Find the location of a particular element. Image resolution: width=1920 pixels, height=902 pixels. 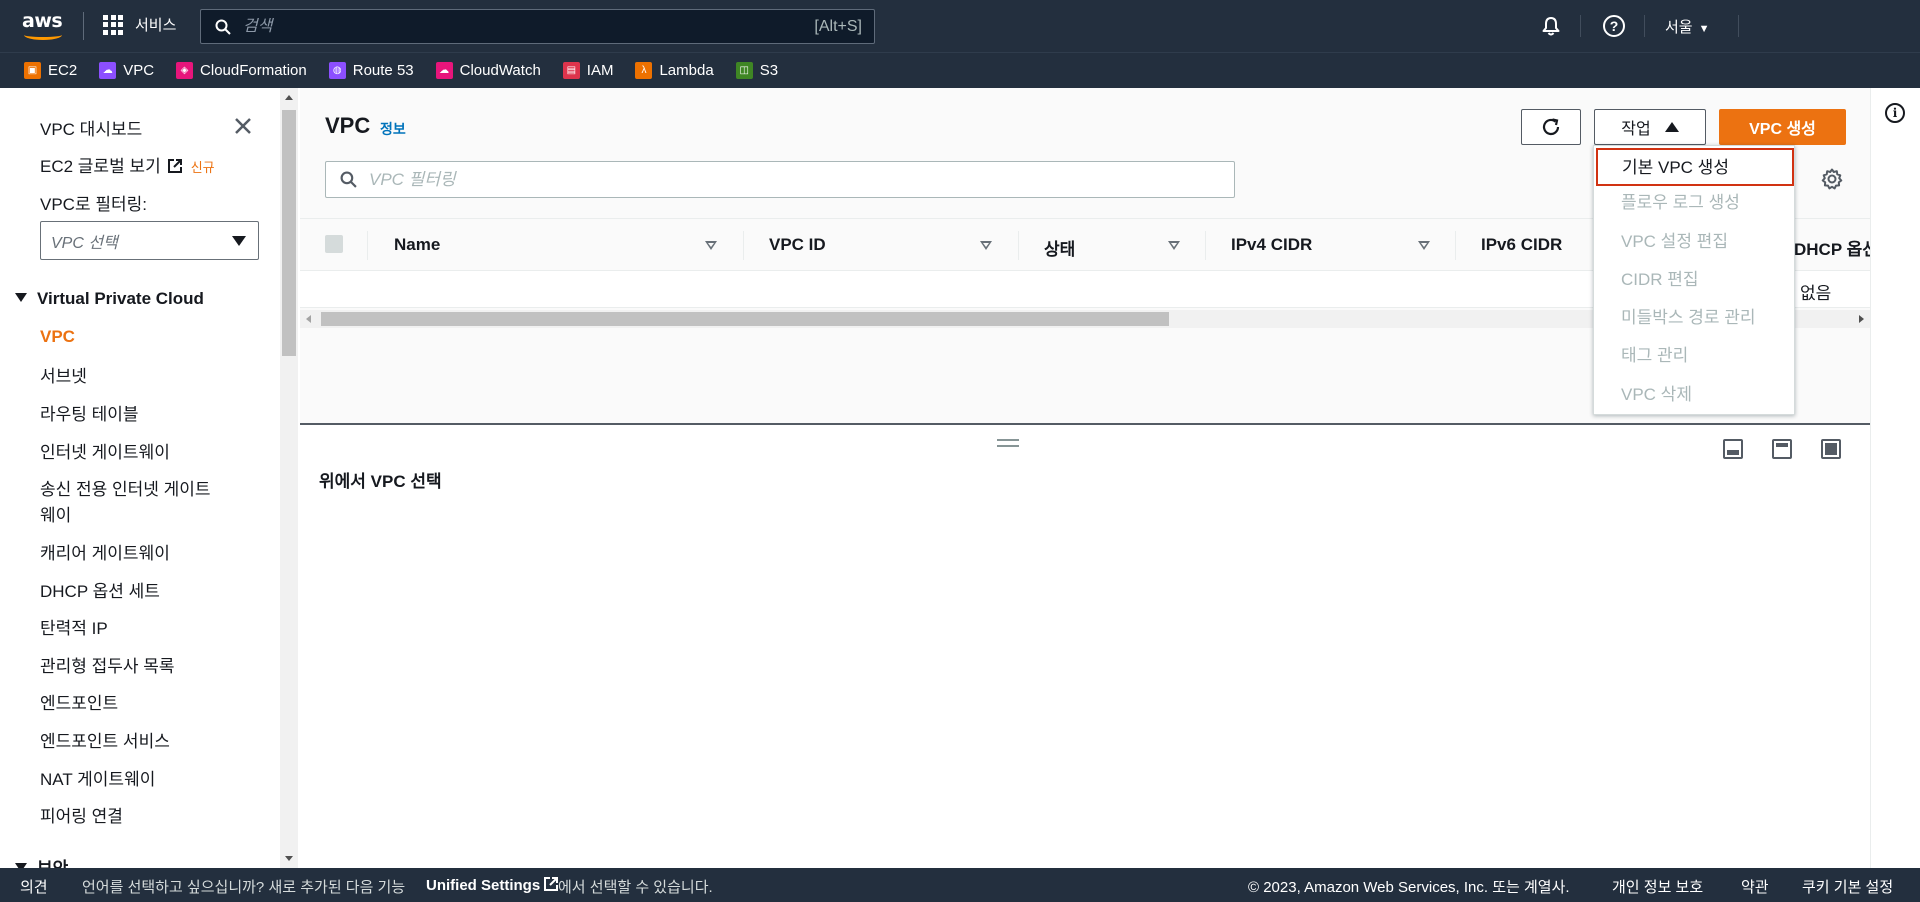

split-panel-full-icon is located at coordinates (1831, 449).